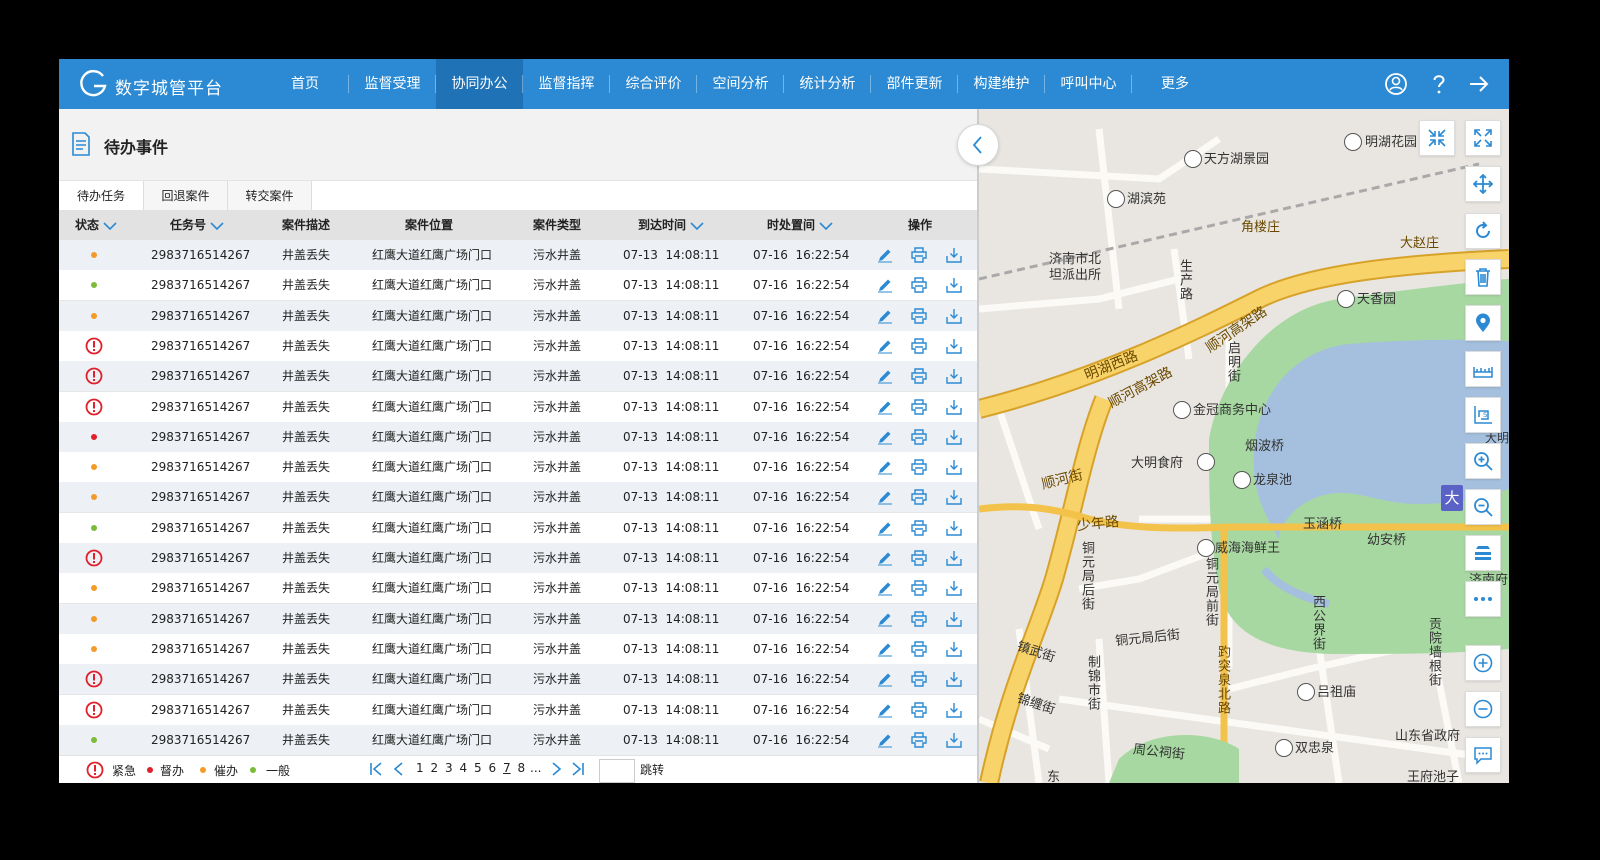  Describe the element at coordinates (507, 768) in the screenshot. I see `page-number: 7` at that location.